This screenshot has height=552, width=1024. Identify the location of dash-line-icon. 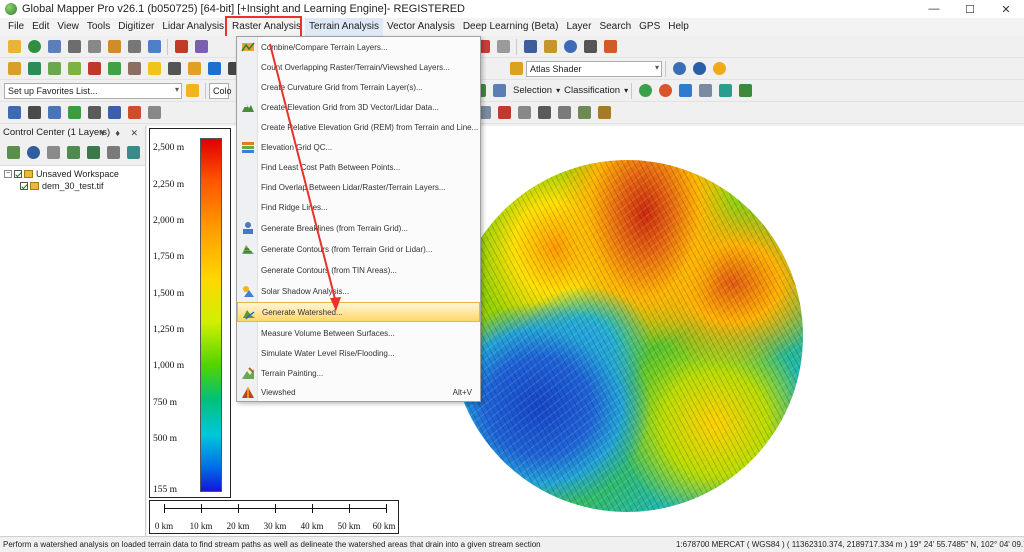
(604, 113).